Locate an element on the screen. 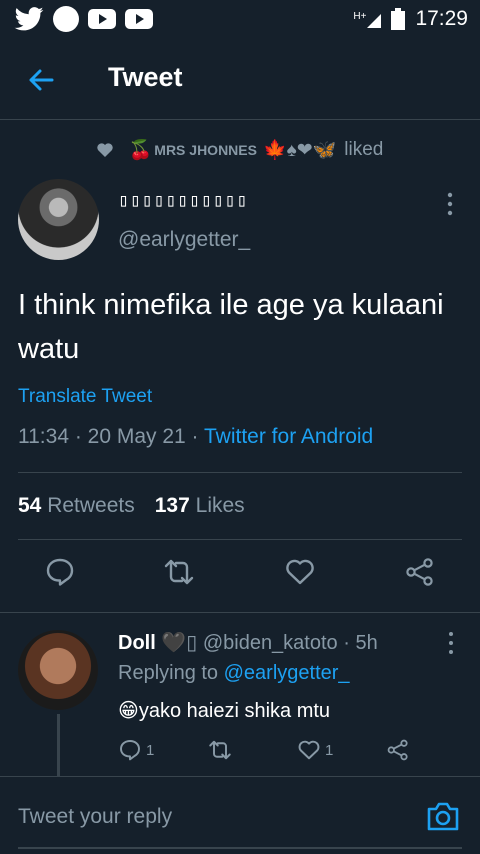  network-type: H+ is located at coordinates (360, 16).